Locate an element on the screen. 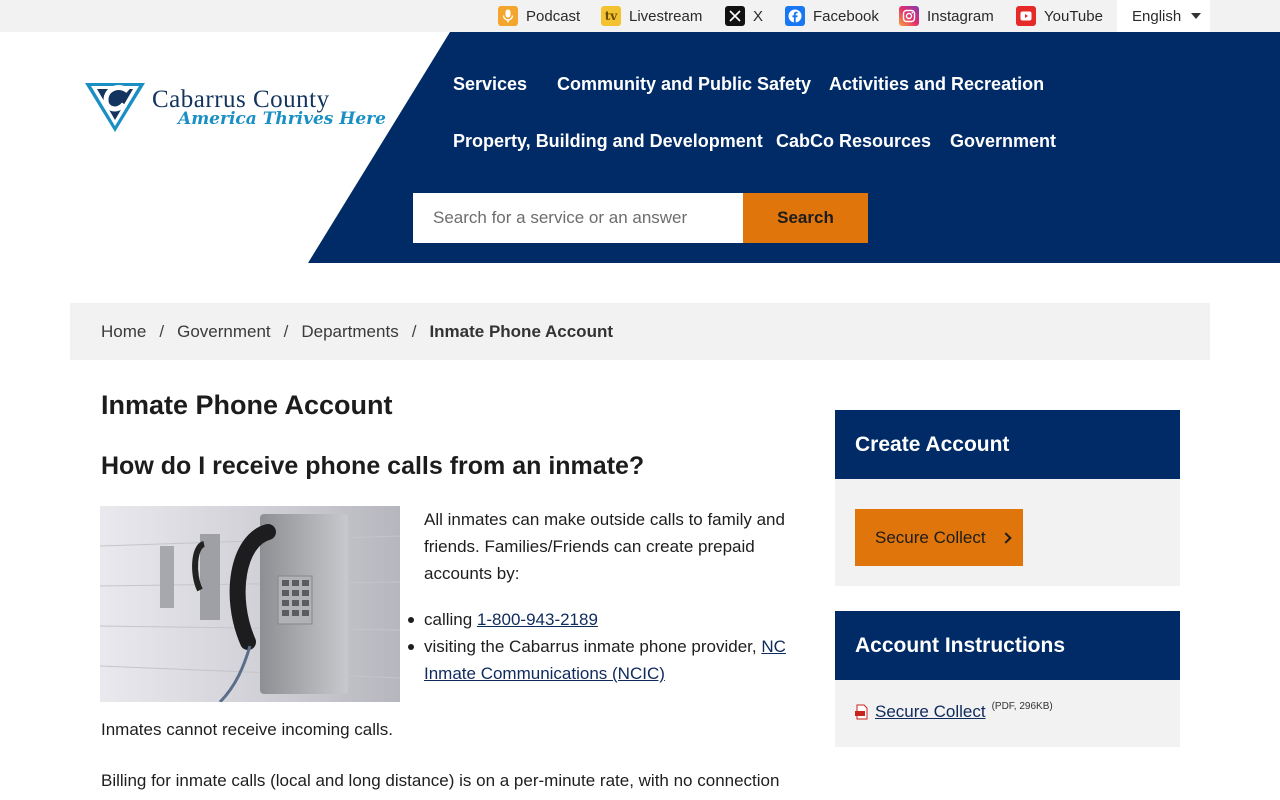 The width and height of the screenshot is (1280, 800). facebook-label: Facebook is located at coordinates (846, 16).